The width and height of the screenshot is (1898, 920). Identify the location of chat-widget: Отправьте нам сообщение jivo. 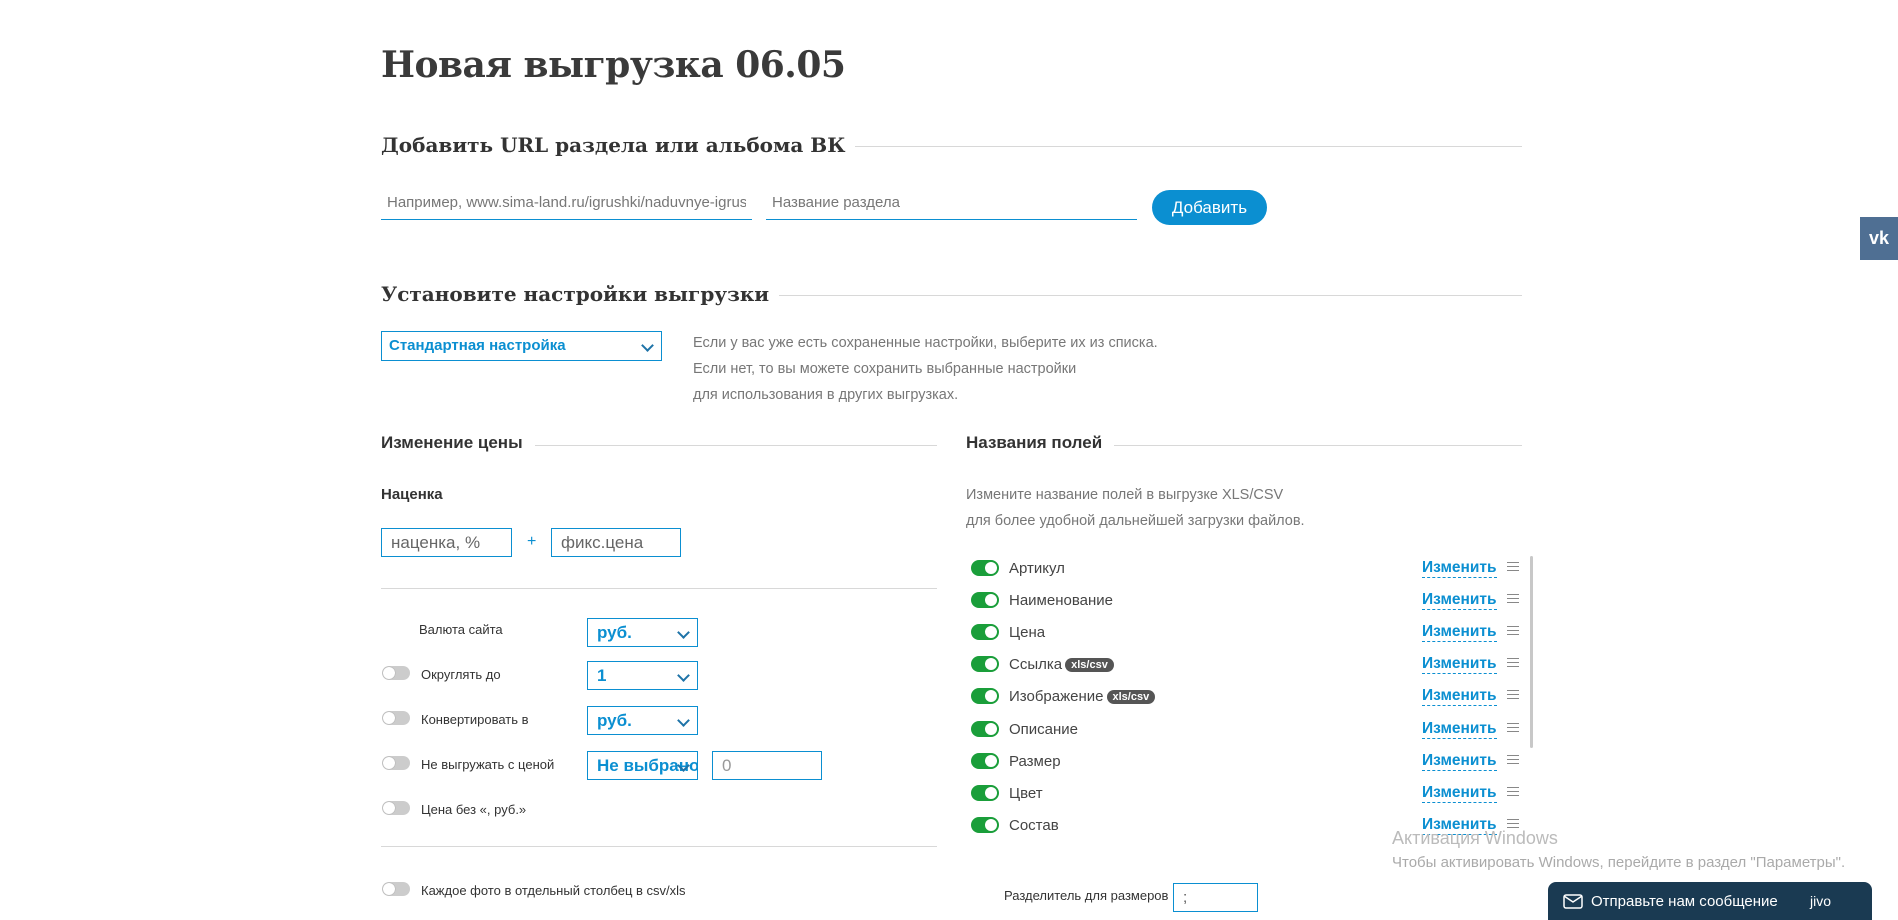
(1710, 901).